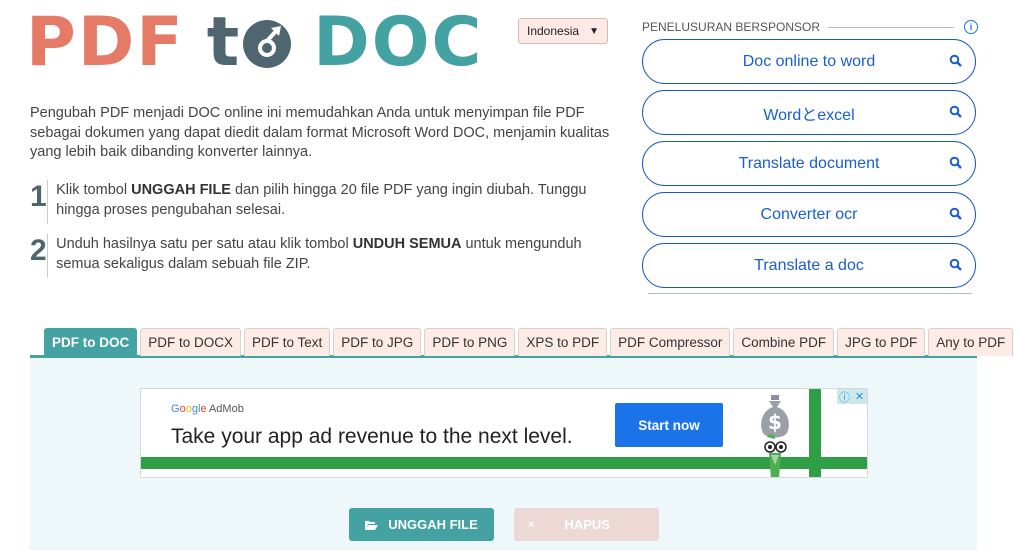 The height and width of the screenshot is (550, 1014). What do you see at coordinates (377, 342) in the screenshot?
I see `tab-pdf-to-jpg: PDF to JPG` at bounding box center [377, 342].